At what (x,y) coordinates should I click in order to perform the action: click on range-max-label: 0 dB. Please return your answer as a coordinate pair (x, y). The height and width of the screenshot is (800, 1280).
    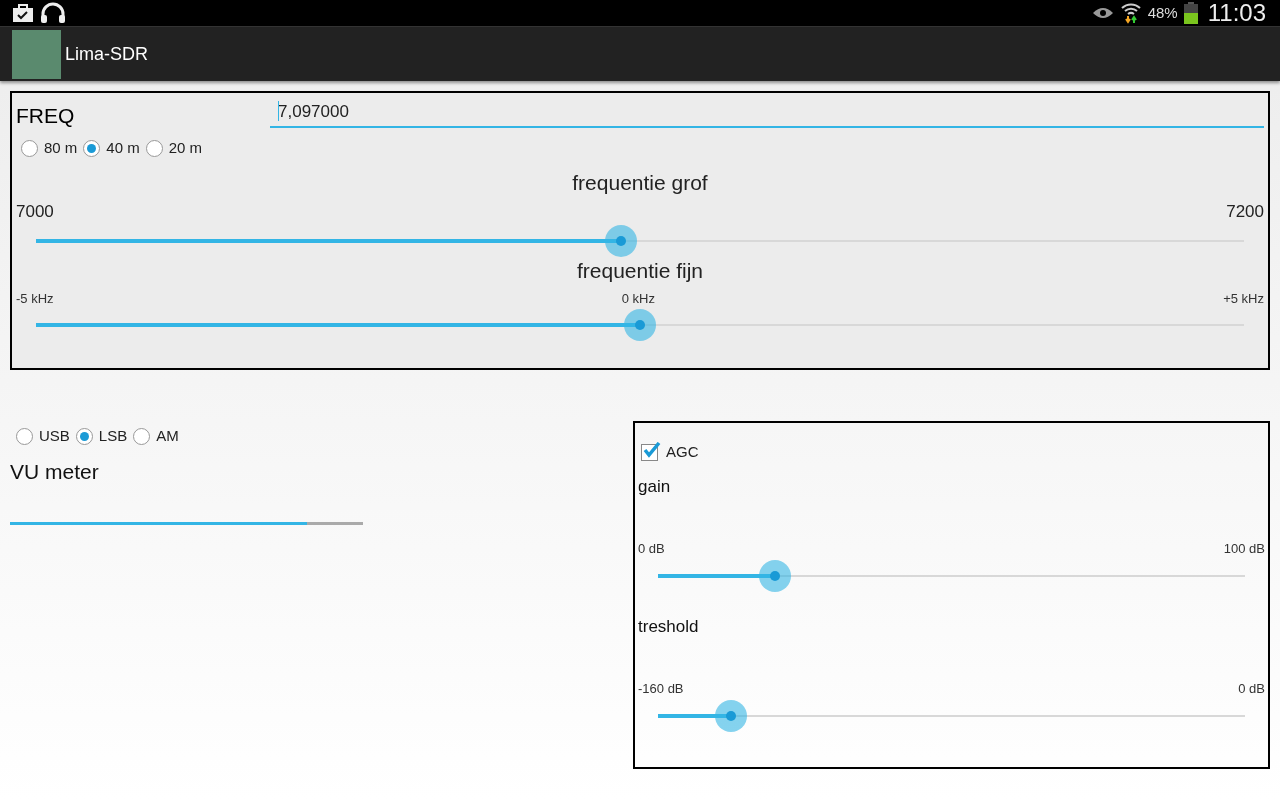
    Looking at the image, I should click on (1251, 689).